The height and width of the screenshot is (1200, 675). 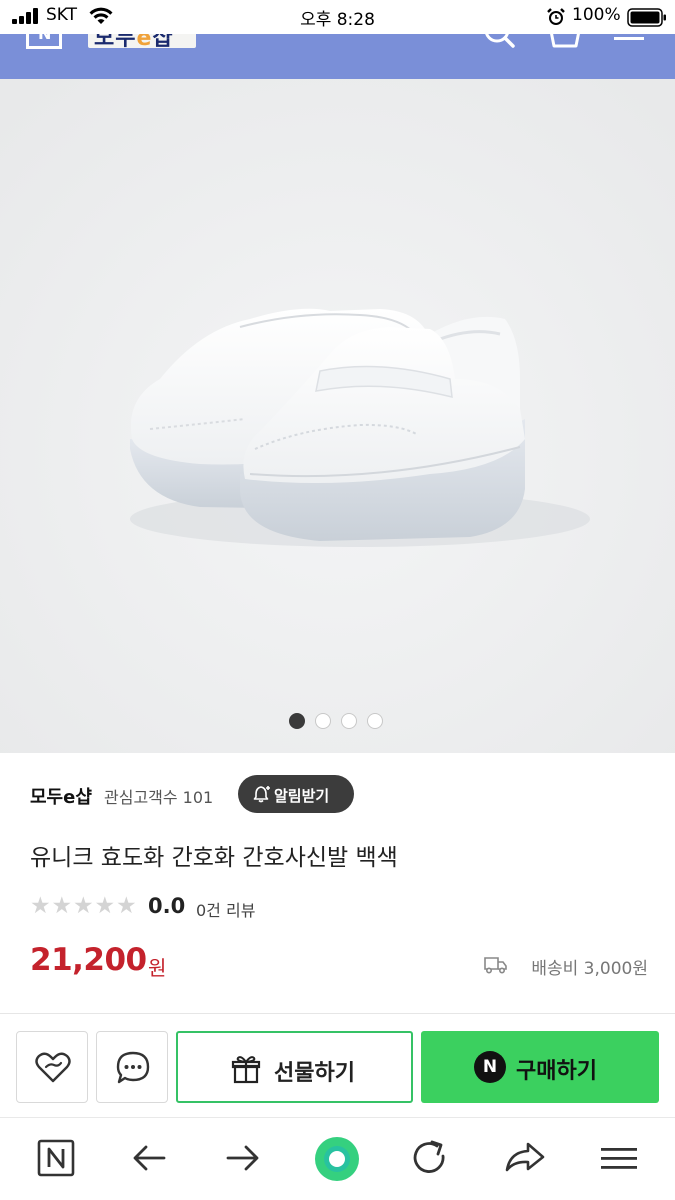 What do you see at coordinates (589, 969) in the screenshot?
I see `shipping-fee: 배송비 3,000원` at bounding box center [589, 969].